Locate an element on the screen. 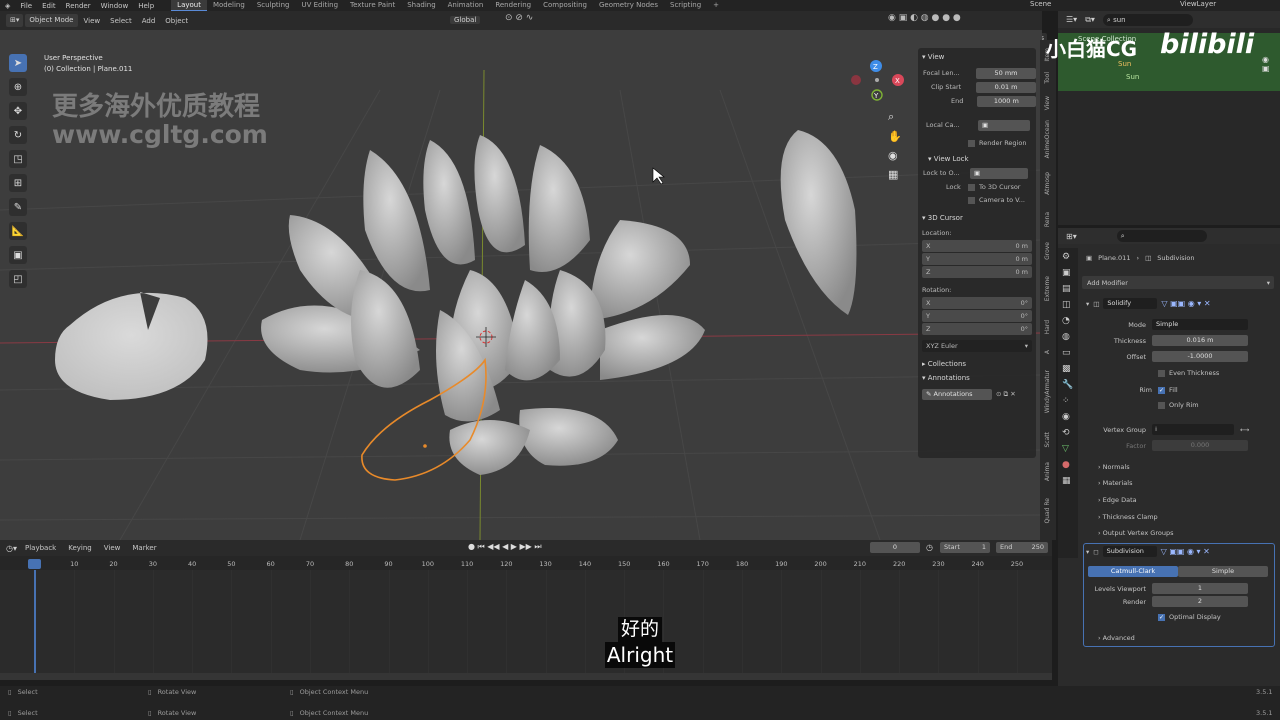 Image resolution: width=1280 pixels, height=720 pixels. menu-edit: Edit is located at coordinates (49, 6).